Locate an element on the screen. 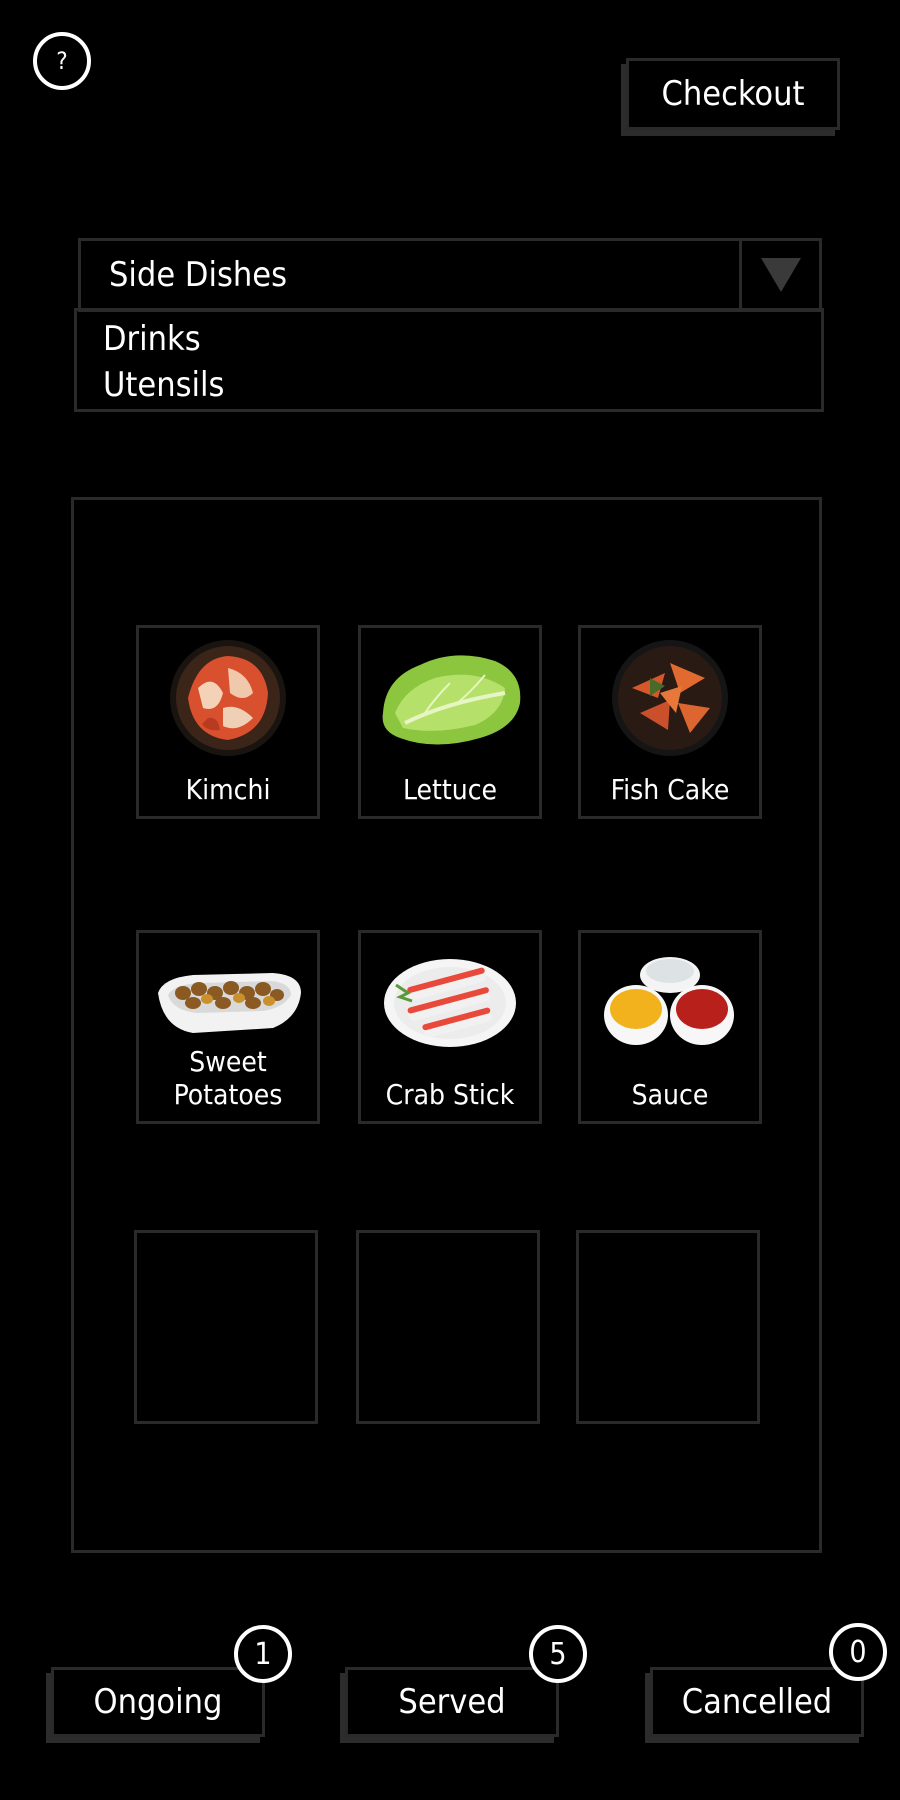  tab-cancelled-label: Cancelled is located at coordinates (757, 1702).